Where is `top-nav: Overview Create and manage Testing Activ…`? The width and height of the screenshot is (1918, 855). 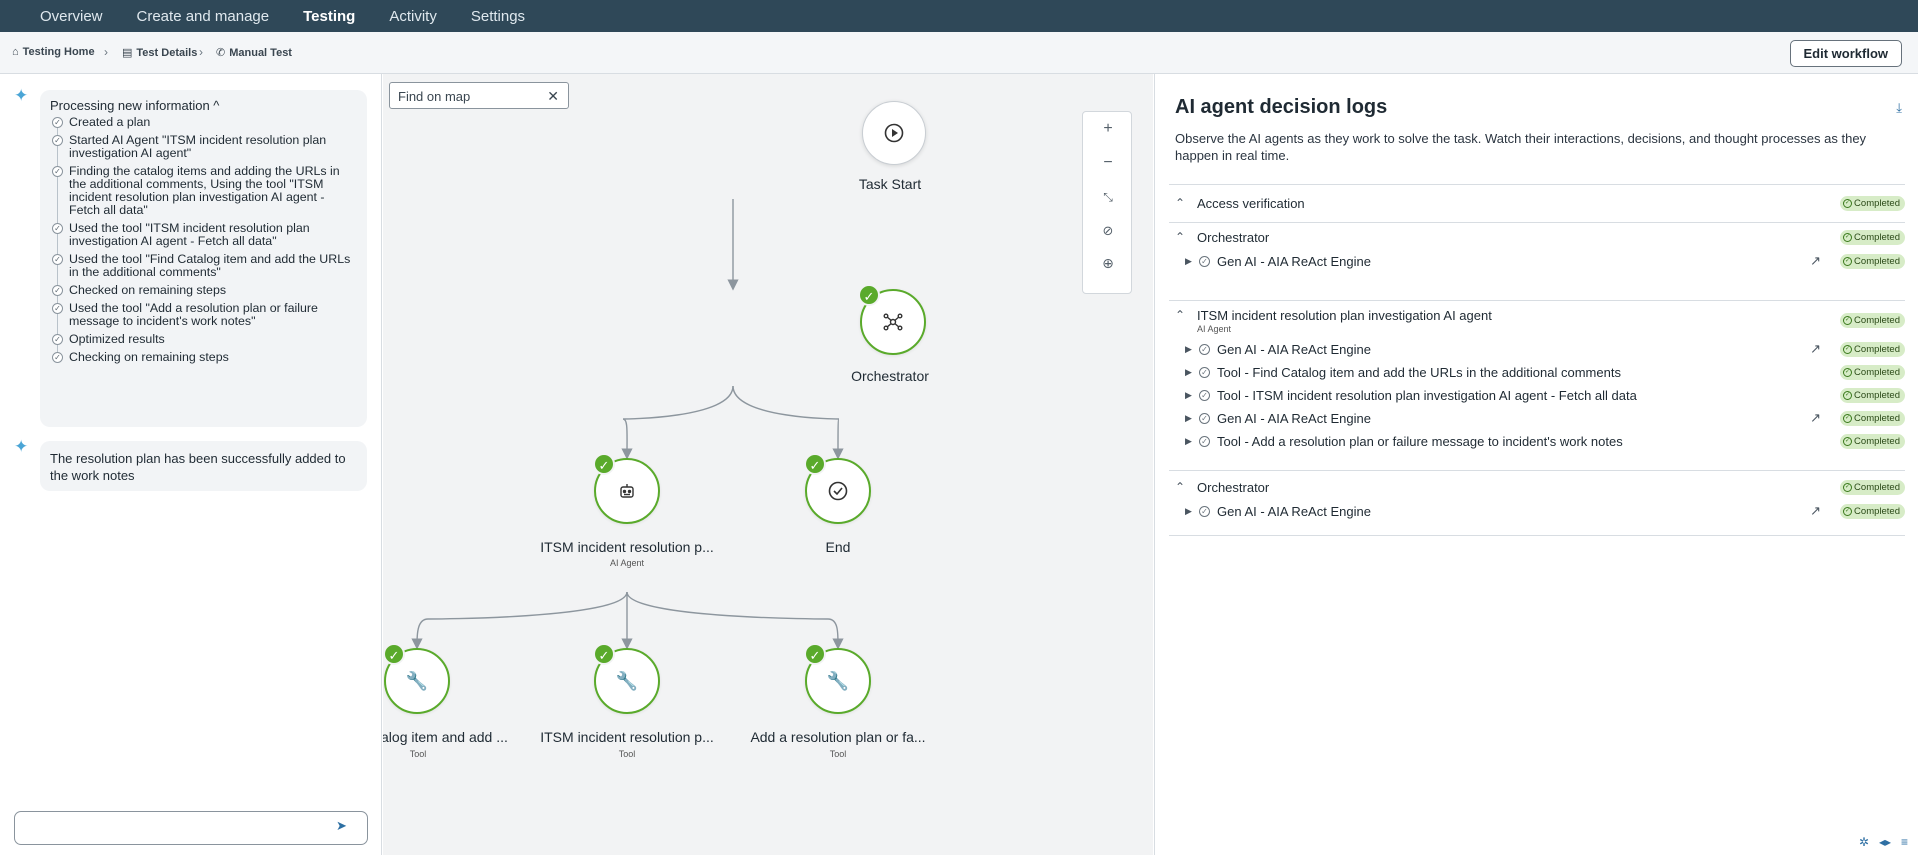
top-nav: Overview Create and manage Testing Activ… is located at coordinates (959, 16).